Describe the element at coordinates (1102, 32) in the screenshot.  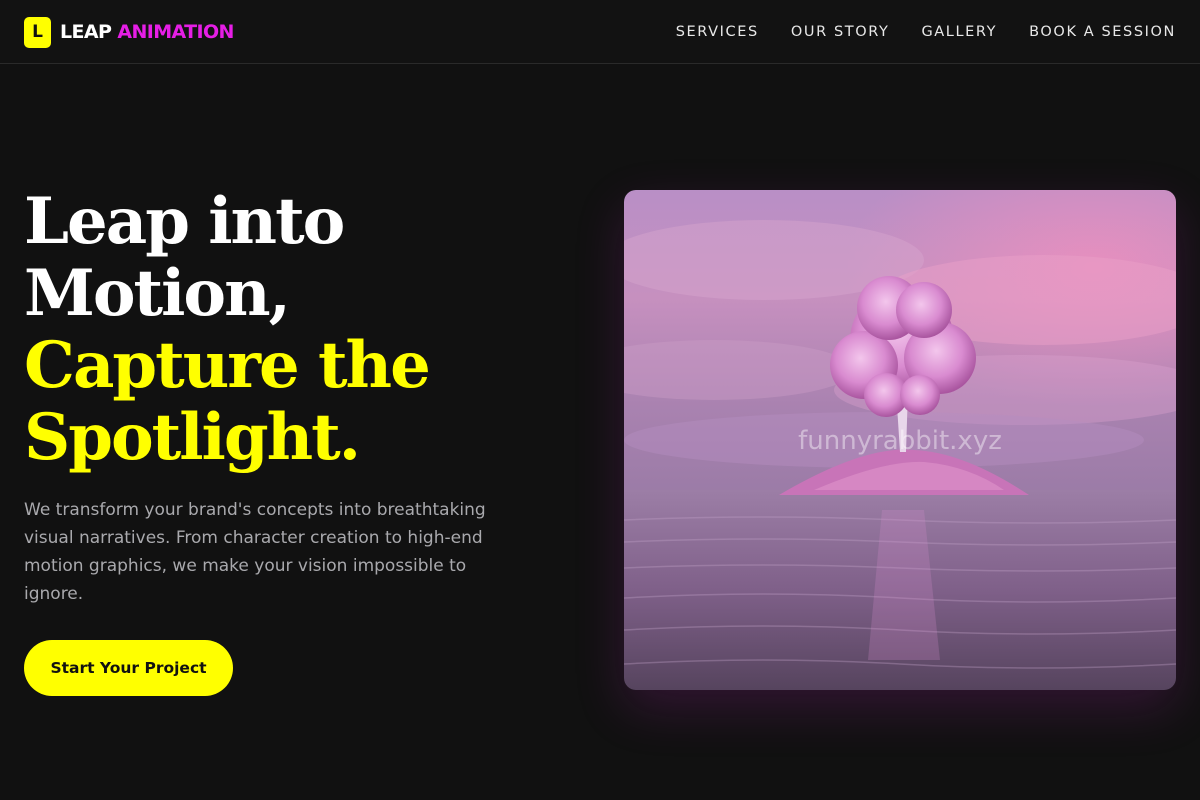
I see `nav-link-book-a-session: BOOK A SESSION` at that location.